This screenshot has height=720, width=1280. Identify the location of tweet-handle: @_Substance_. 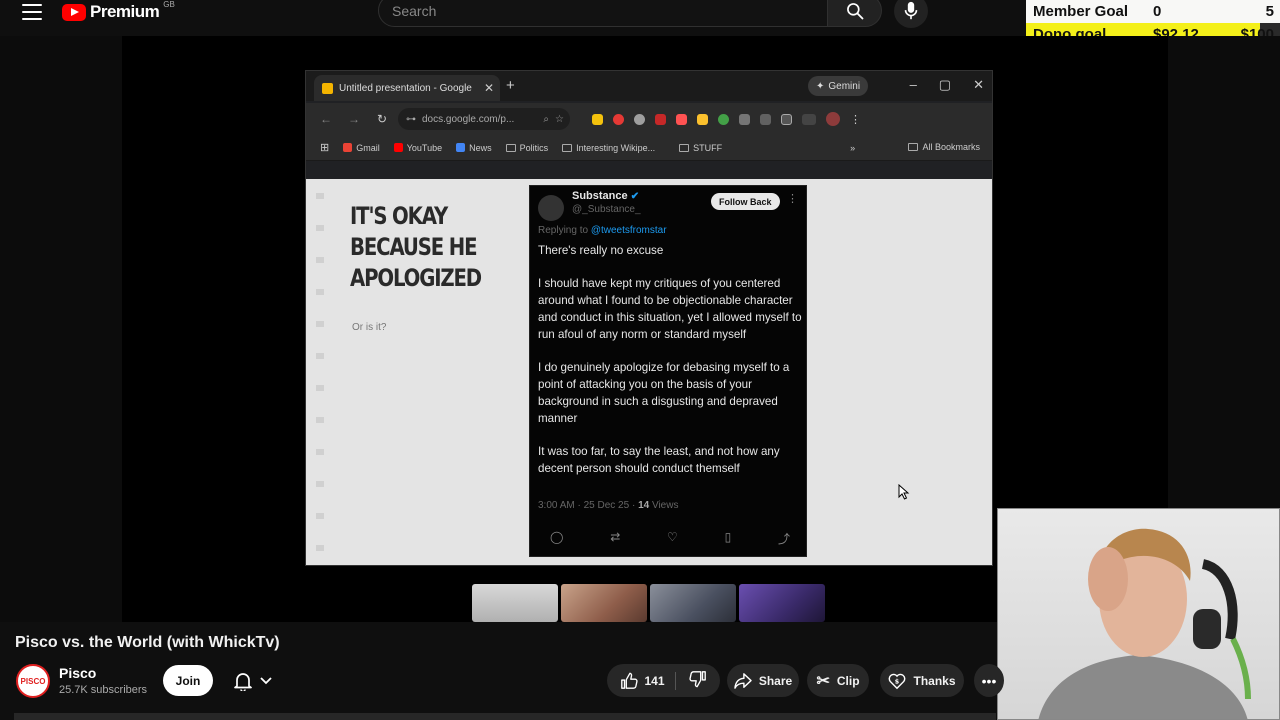
(606, 209).